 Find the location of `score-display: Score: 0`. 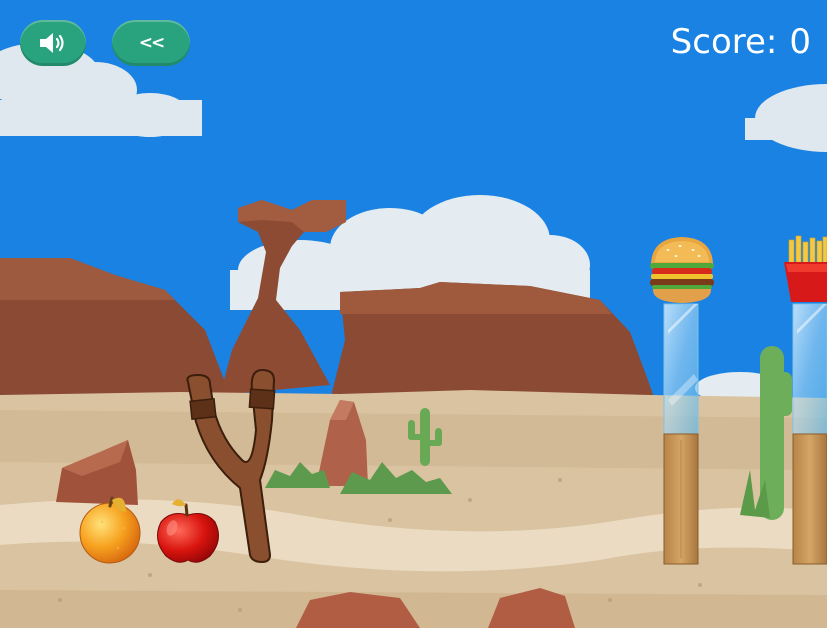

score-display: Score: 0 is located at coordinates (741, 42).